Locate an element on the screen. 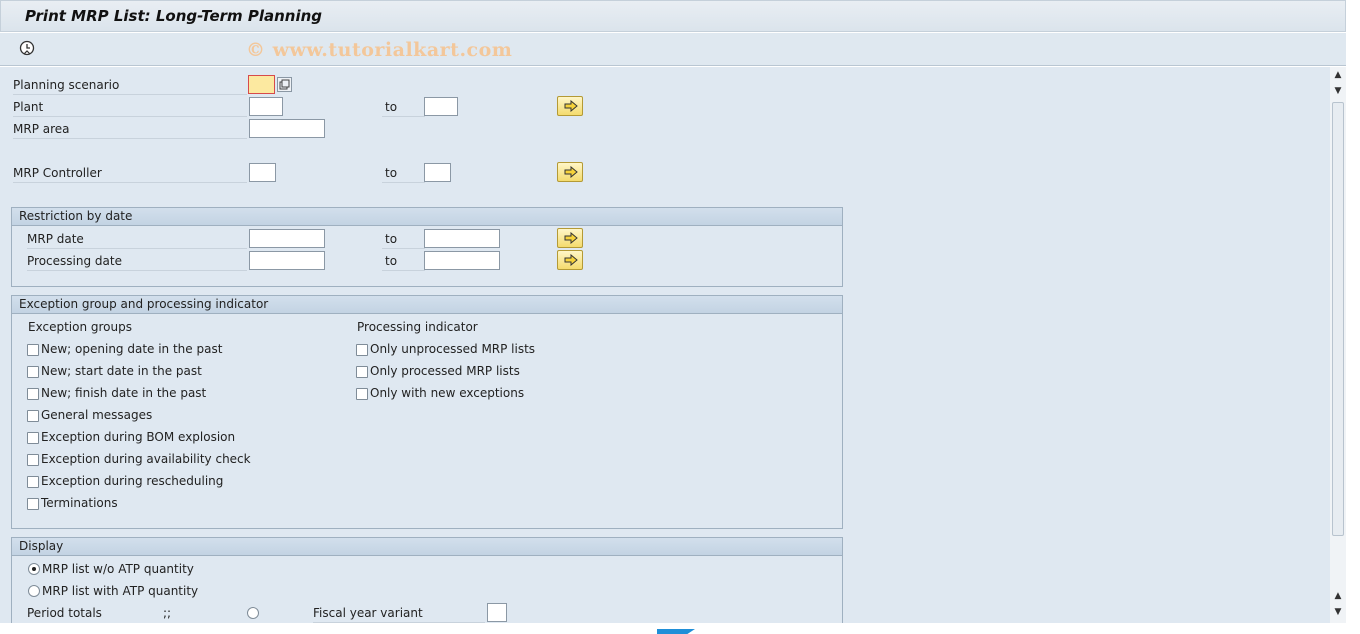 The height and width of the screenshot is (634, 1360). processing-date-to-input is located at coordinates (462, 260).